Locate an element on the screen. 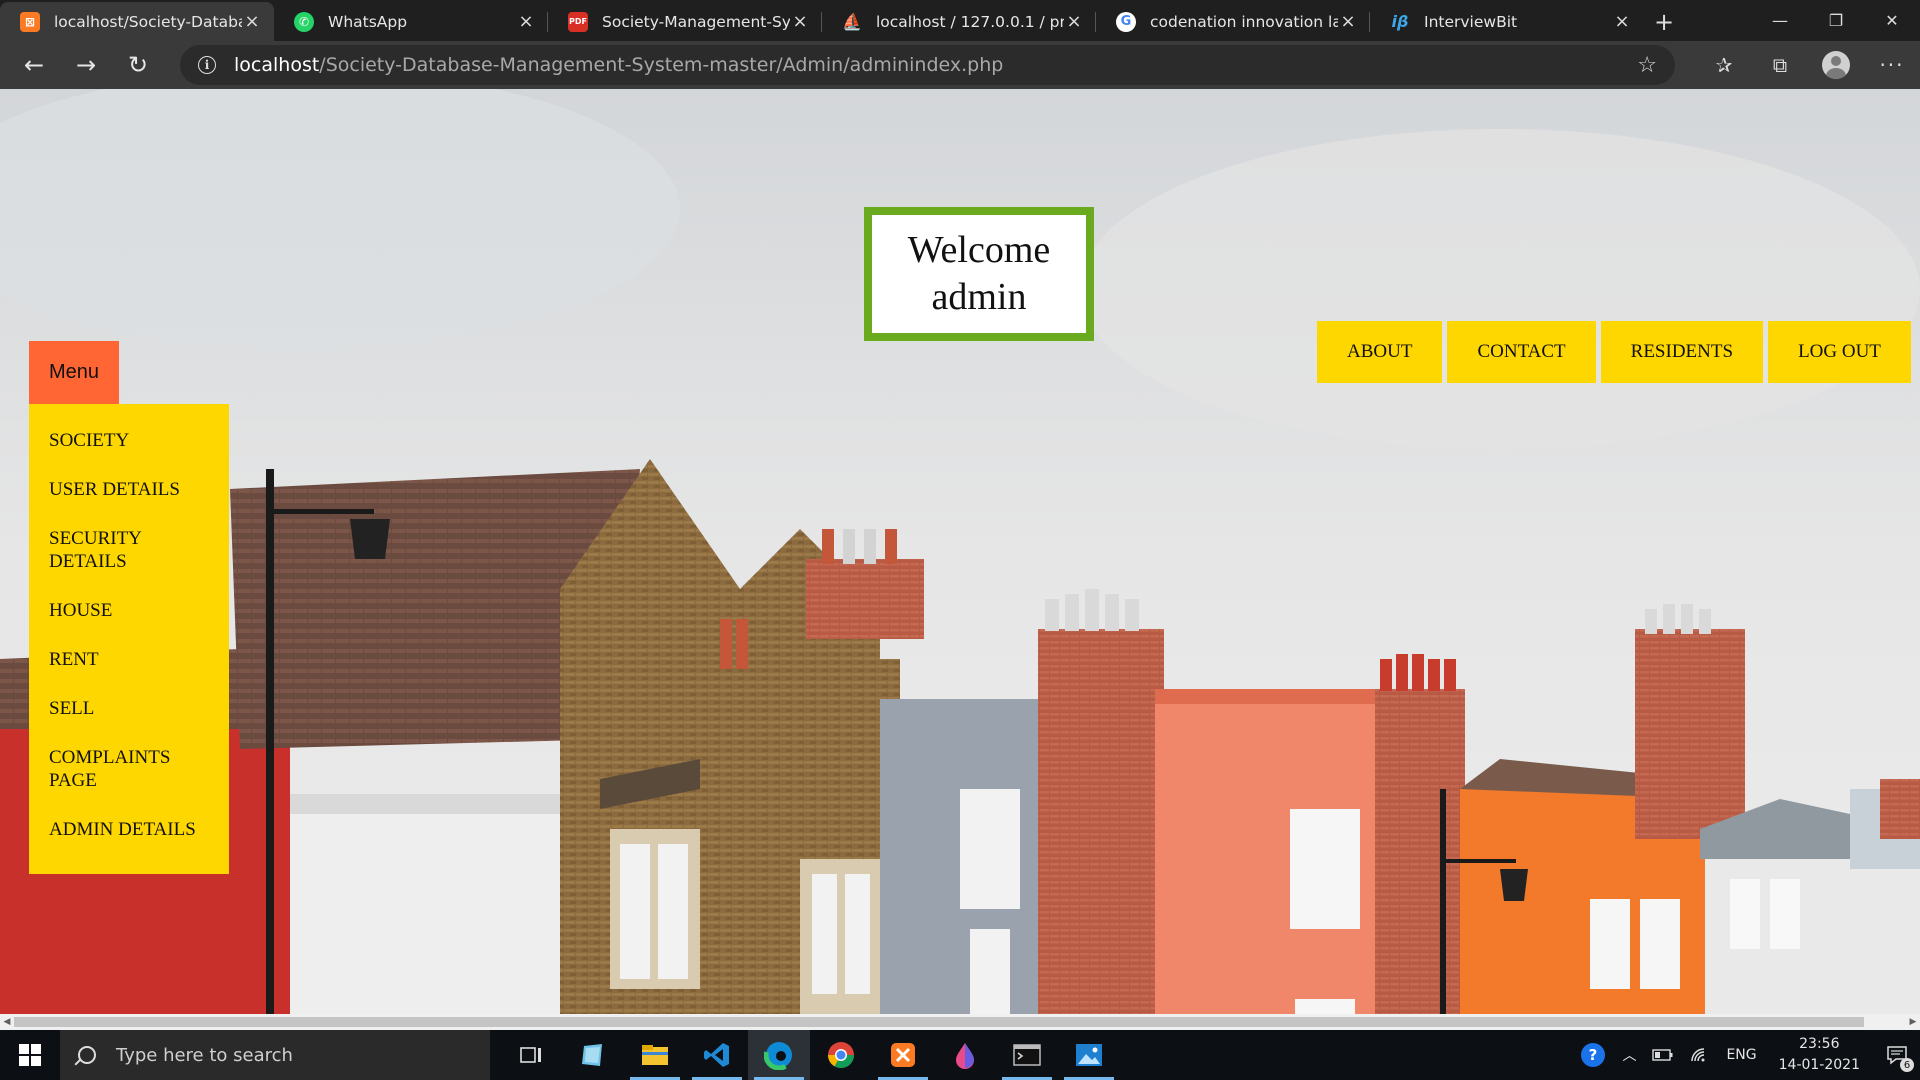 This screenshot has height=1080, width=1920. bookmark-star-icon: ☆ is located at coordinates (1647, 65).